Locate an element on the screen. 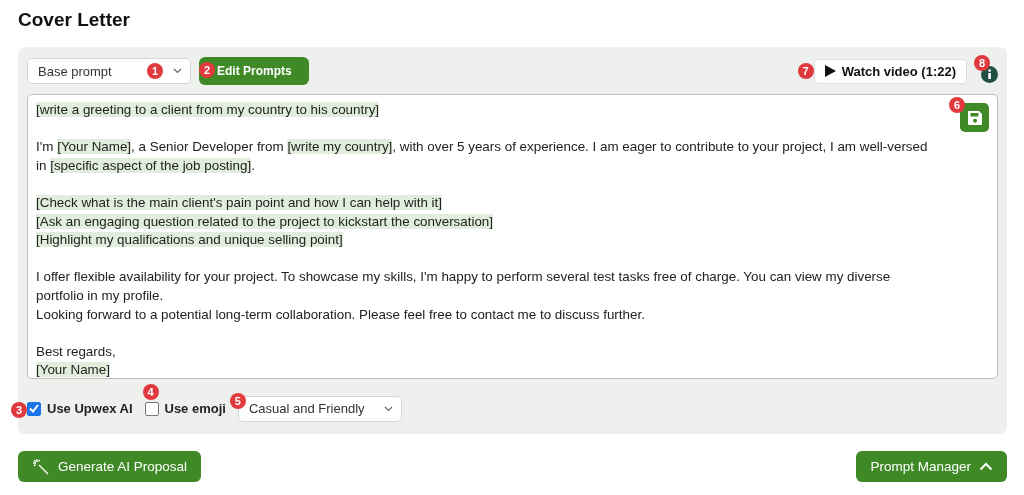 The image size is (1024, 495). number-badge: 6 is located at coordinates (957, 105).